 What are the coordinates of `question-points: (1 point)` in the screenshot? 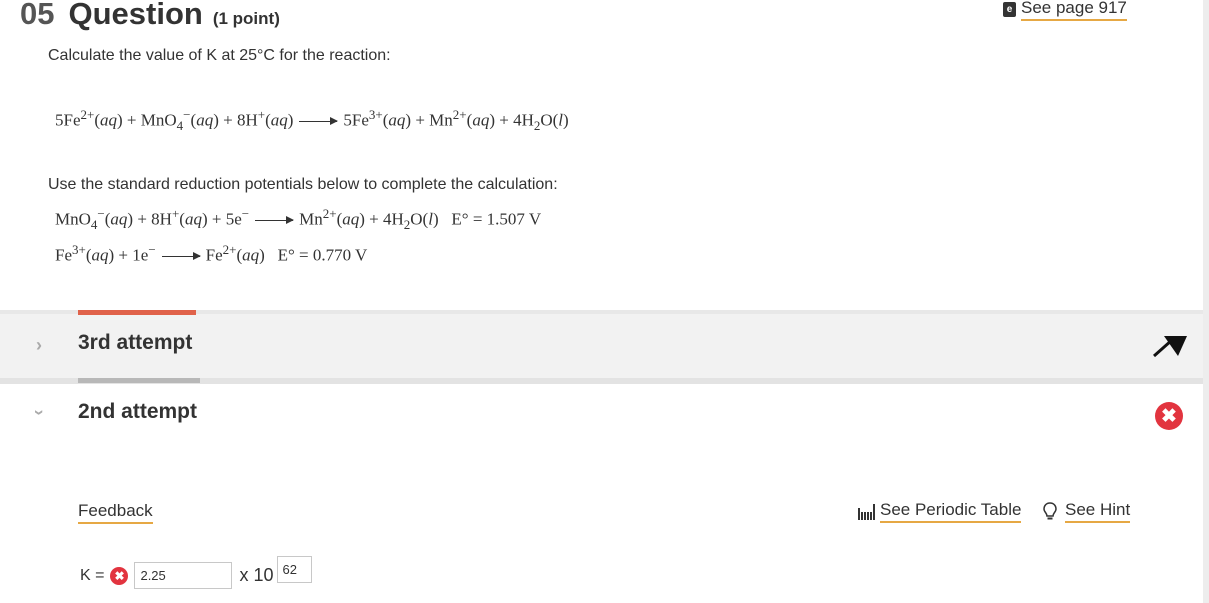 It's located at (246, 18).